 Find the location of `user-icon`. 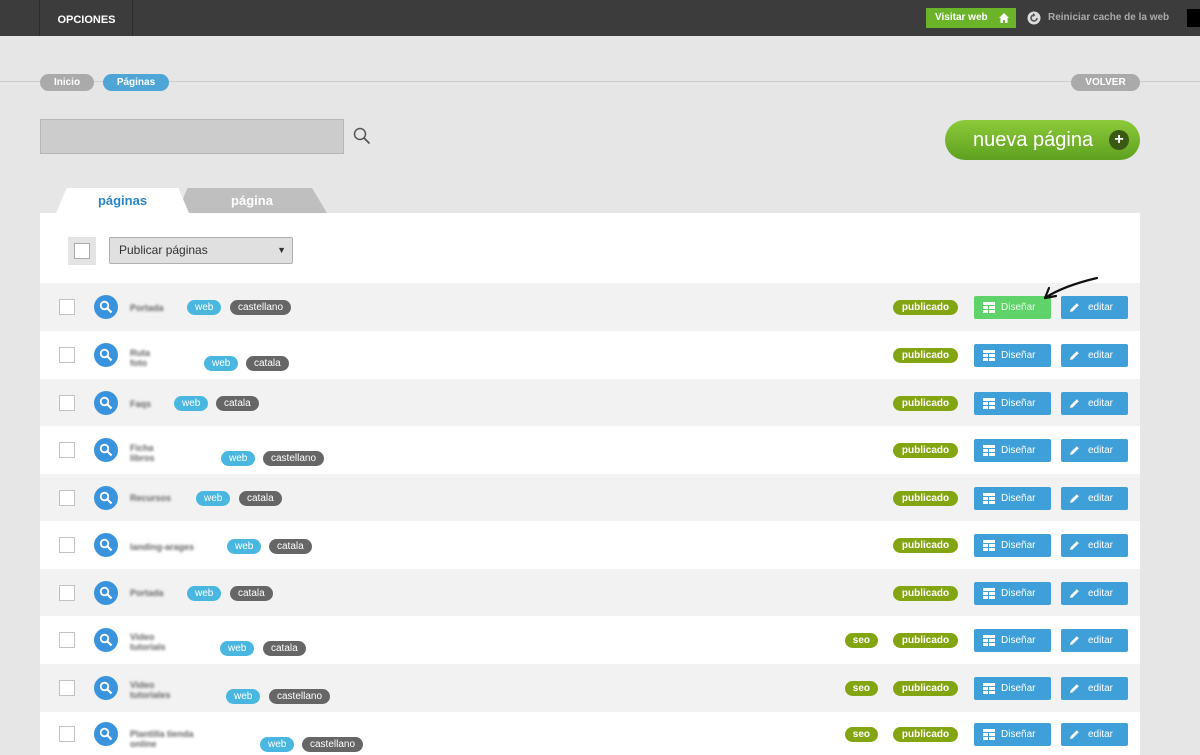

user-icon is located at coordinates (1193, 18).